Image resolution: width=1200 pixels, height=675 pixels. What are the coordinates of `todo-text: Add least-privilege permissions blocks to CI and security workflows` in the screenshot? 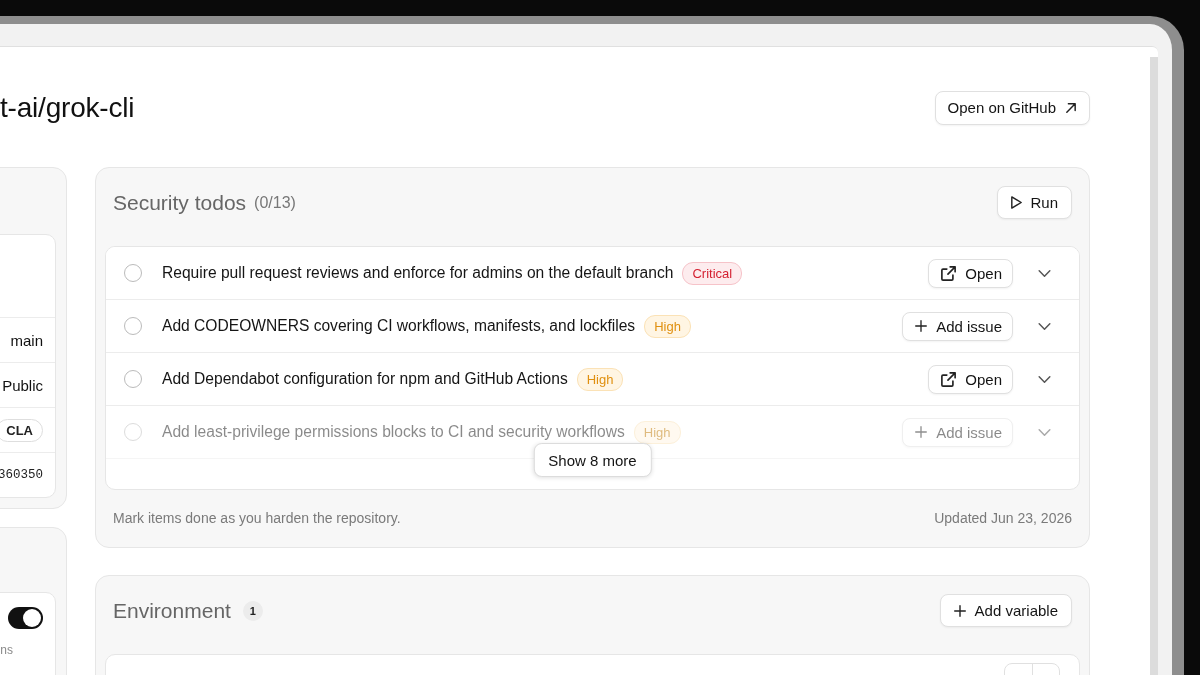 It's located at (393, 432).